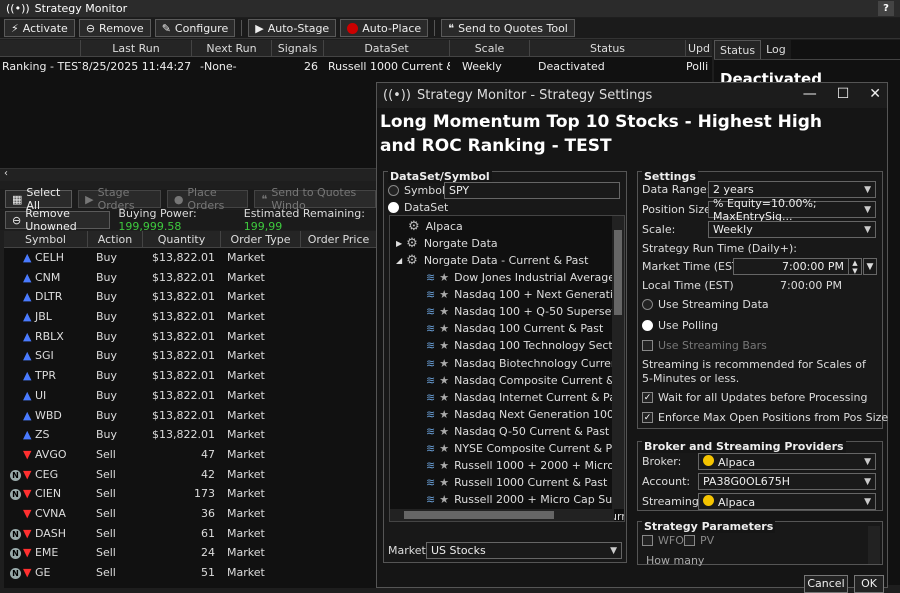 The width and height of the screenshot is (900, 593). I want to click on column-header-order-price: Order Price, so click(338, 239).